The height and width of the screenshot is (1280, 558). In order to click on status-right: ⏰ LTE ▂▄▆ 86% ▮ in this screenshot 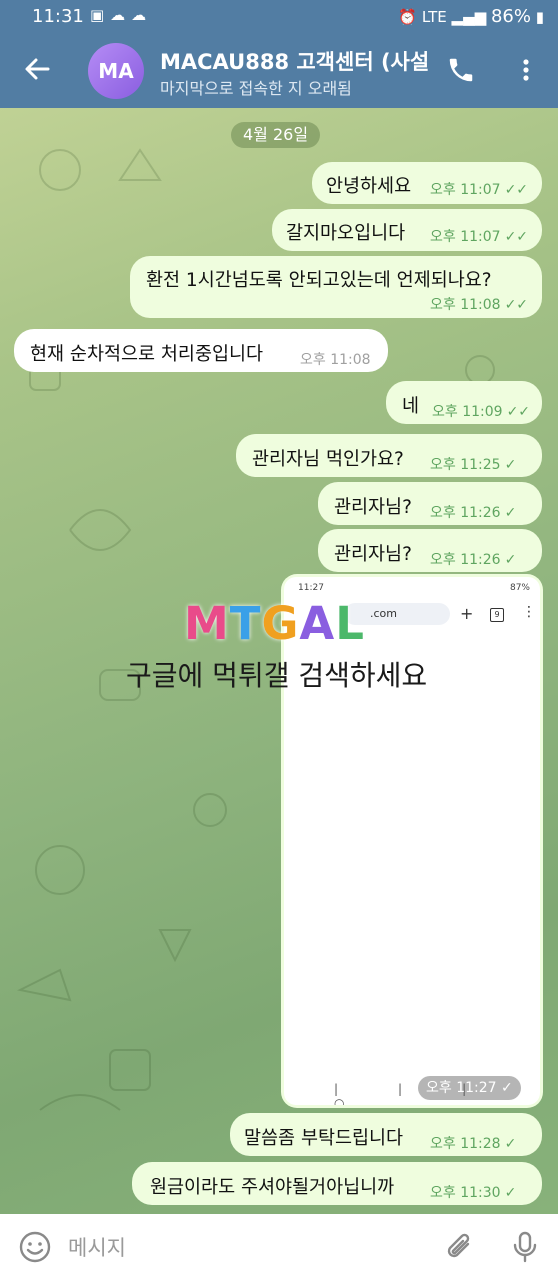, I will do `click(471, 16)`.